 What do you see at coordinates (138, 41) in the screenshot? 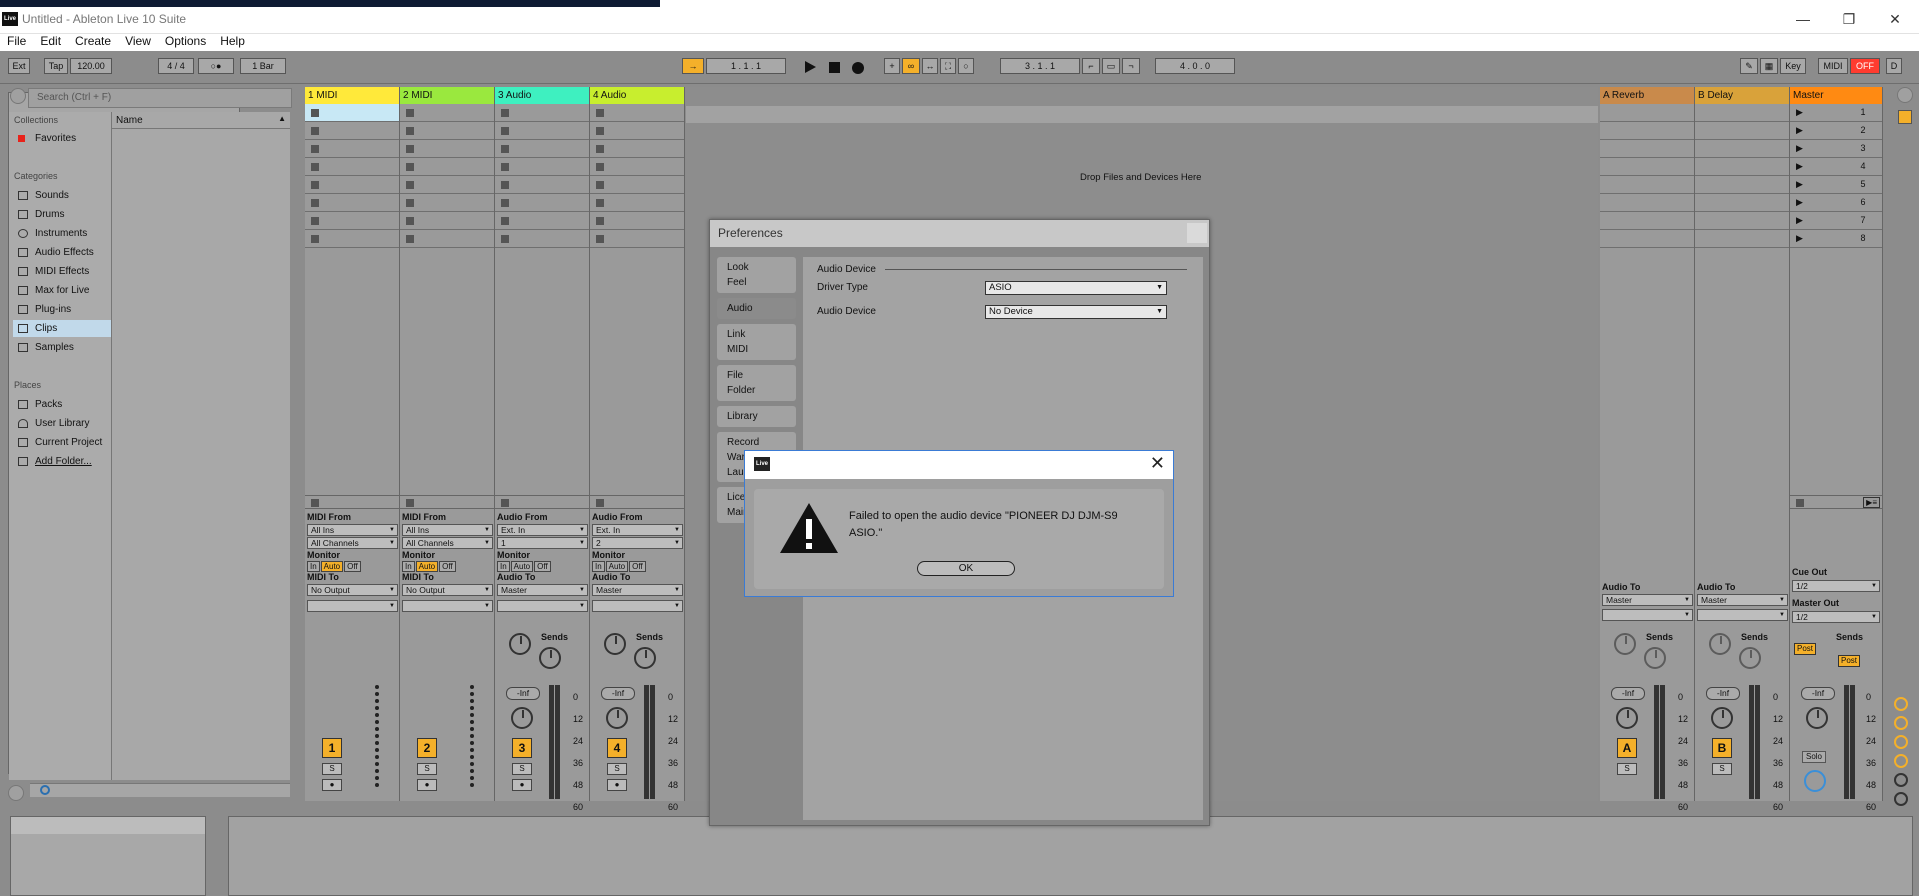
I see `menu-view: View` at bounding box center [138, 41].